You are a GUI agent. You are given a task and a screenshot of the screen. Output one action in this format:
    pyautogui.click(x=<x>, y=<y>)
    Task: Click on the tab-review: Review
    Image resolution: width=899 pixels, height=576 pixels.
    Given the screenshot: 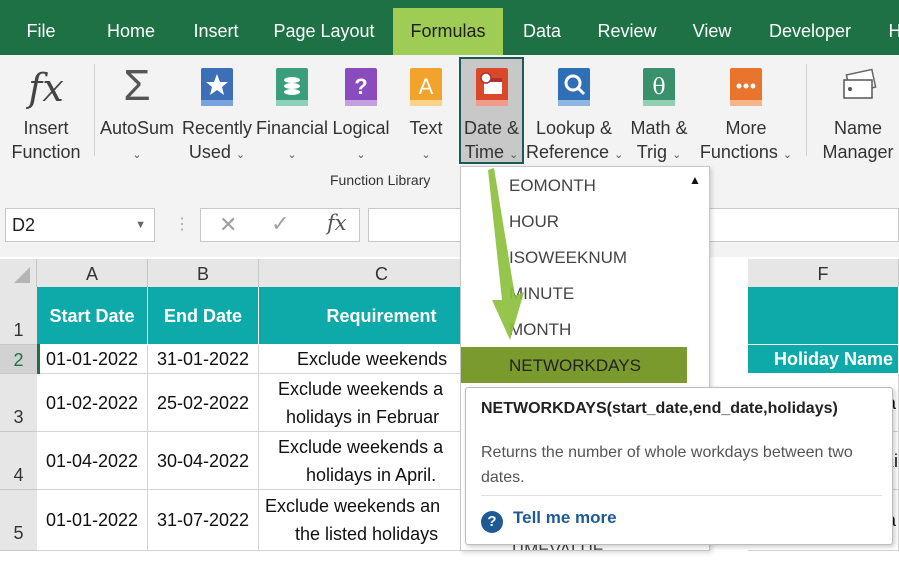 What is the action you would take?
    pyautogui.click(x=627, y=27)
    